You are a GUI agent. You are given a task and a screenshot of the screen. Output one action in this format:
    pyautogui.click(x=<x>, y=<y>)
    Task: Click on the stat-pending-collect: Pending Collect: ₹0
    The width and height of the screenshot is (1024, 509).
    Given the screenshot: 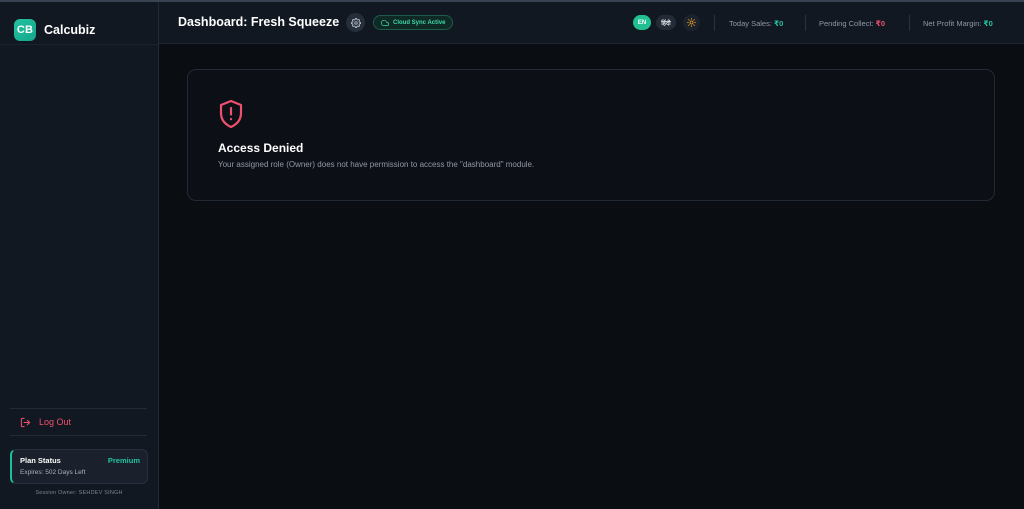 What is the action you would take?
    pyautogui.click(x=852, y=23)
    